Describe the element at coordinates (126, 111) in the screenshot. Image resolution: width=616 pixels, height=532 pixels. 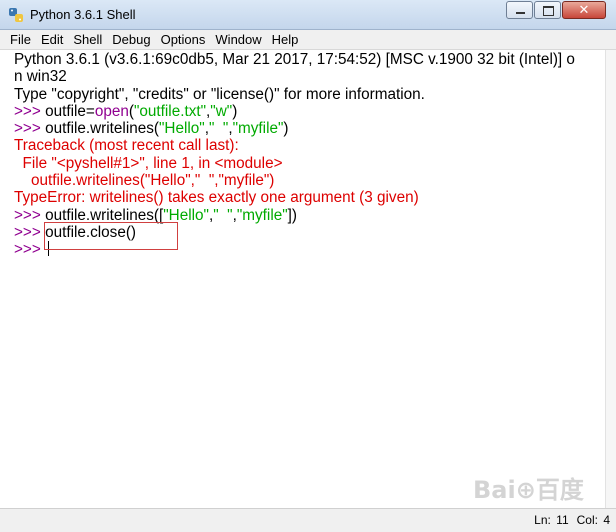
I see `input-line: >>> outfile=open("outfile.txt","w")` at that location.